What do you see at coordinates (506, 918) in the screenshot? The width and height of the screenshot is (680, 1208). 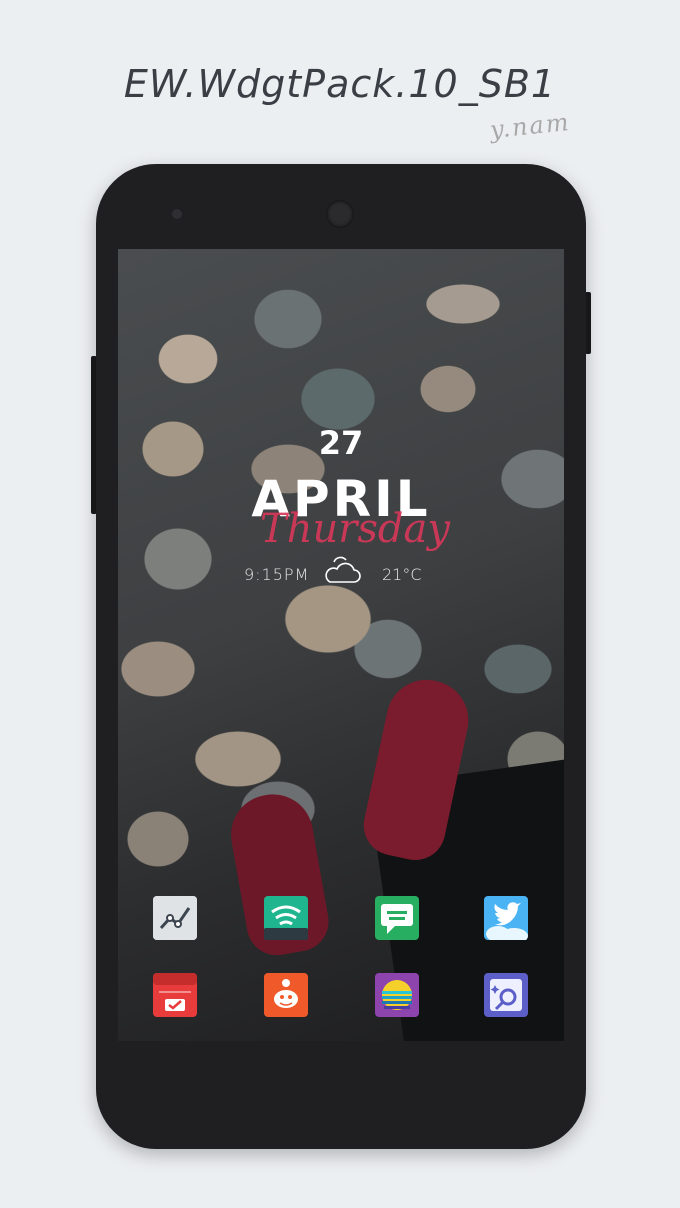 I see `twitter-app-icon` at bounding box center [506, 918].